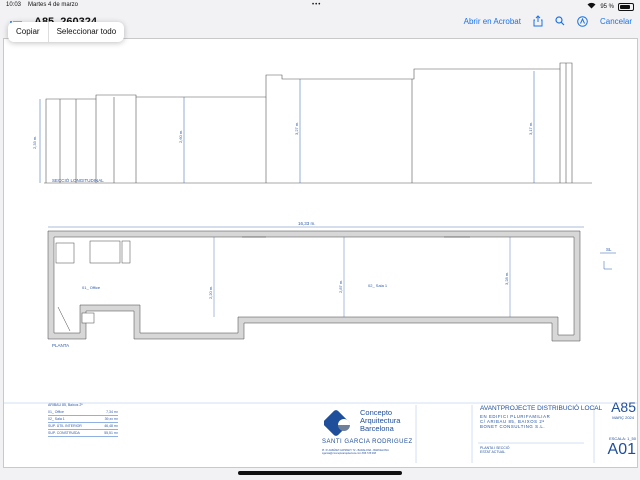 The width and height of the screenshot is (640, 480). I want to click on logo-line-3: Barcelona, so click(377, 428).